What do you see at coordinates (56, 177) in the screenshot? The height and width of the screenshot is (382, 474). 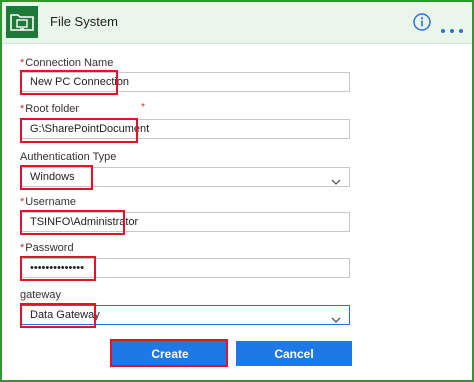 I see `authentication-type-highlight` at bounding box center [56, 177].